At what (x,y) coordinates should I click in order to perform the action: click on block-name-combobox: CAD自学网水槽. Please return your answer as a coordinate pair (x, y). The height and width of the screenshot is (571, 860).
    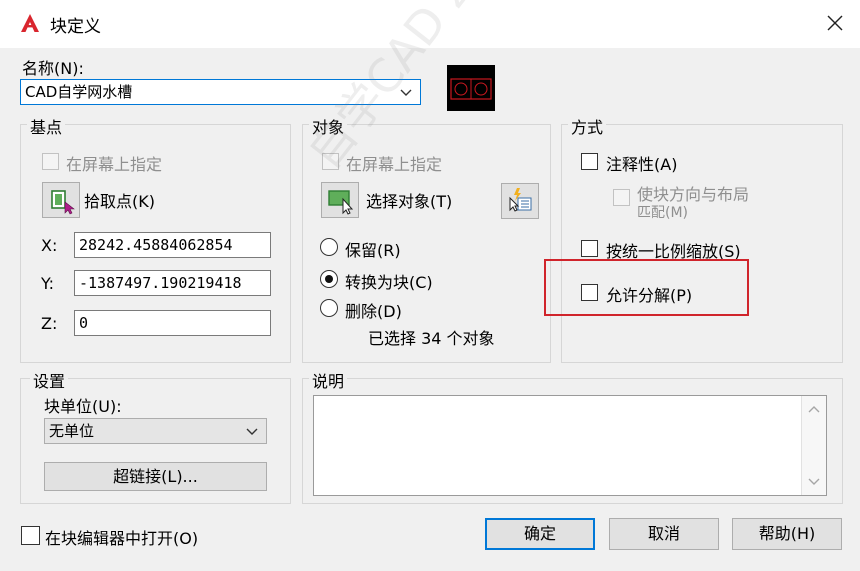
    Looking at the image, I should click on (220, 92).